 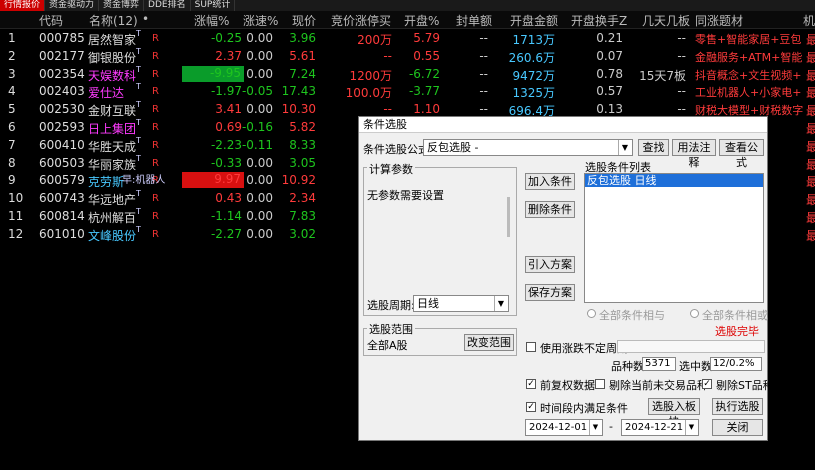 What do you see at coordinates (591, 313) in the screenshot?
I see `all-and-radio` at bounding box center [591, 313].